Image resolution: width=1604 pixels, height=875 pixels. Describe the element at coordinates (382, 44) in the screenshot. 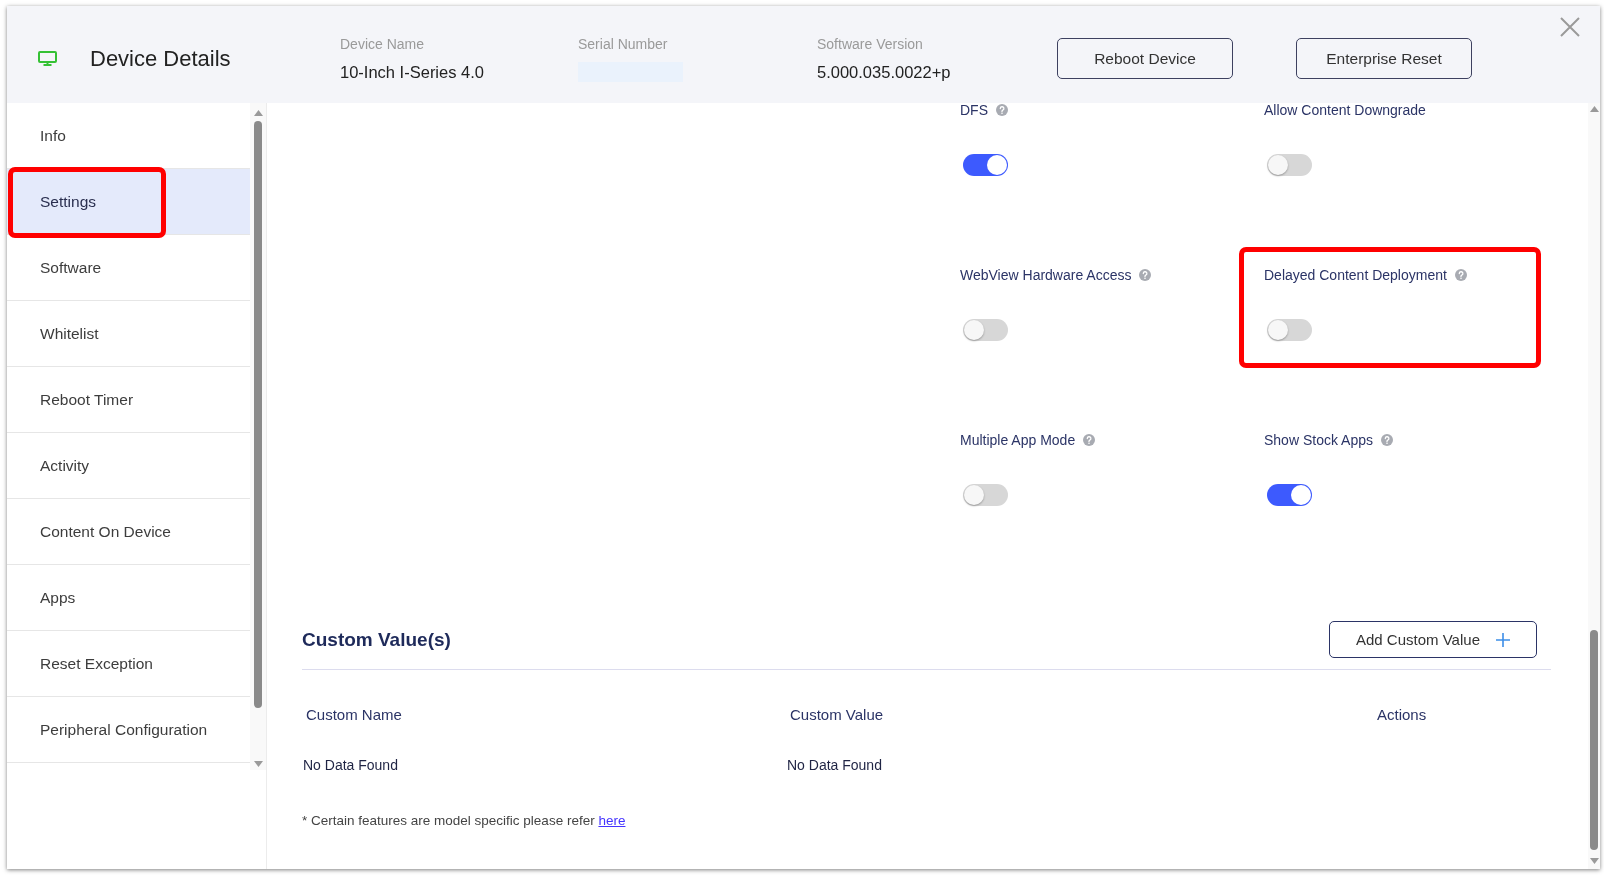

I see `field-label: Device Name` at that location.